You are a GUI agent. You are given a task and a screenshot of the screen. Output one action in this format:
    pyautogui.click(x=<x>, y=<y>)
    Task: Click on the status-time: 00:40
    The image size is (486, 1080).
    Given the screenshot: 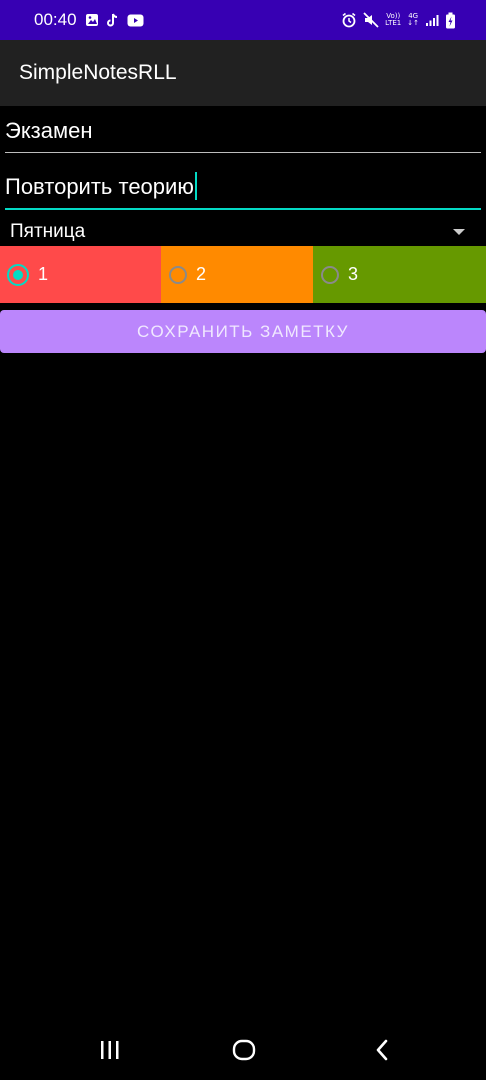 What is the action you would take?
    pyautogui.click(x=55, y=19)
    